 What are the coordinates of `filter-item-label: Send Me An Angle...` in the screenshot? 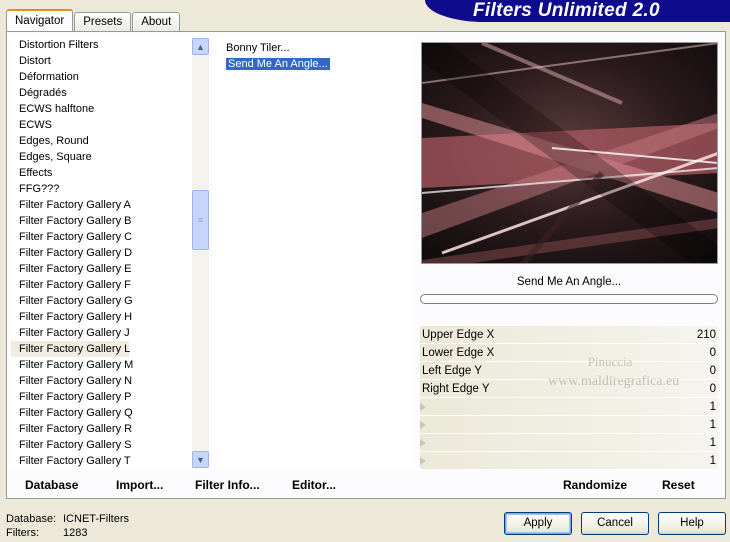 It's located at (278, 64).